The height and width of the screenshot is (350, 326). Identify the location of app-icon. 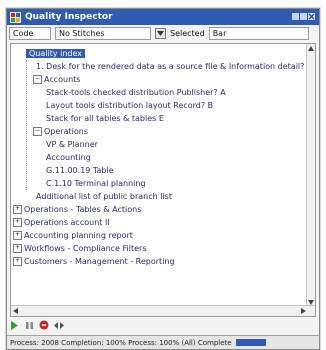
(15, 17).